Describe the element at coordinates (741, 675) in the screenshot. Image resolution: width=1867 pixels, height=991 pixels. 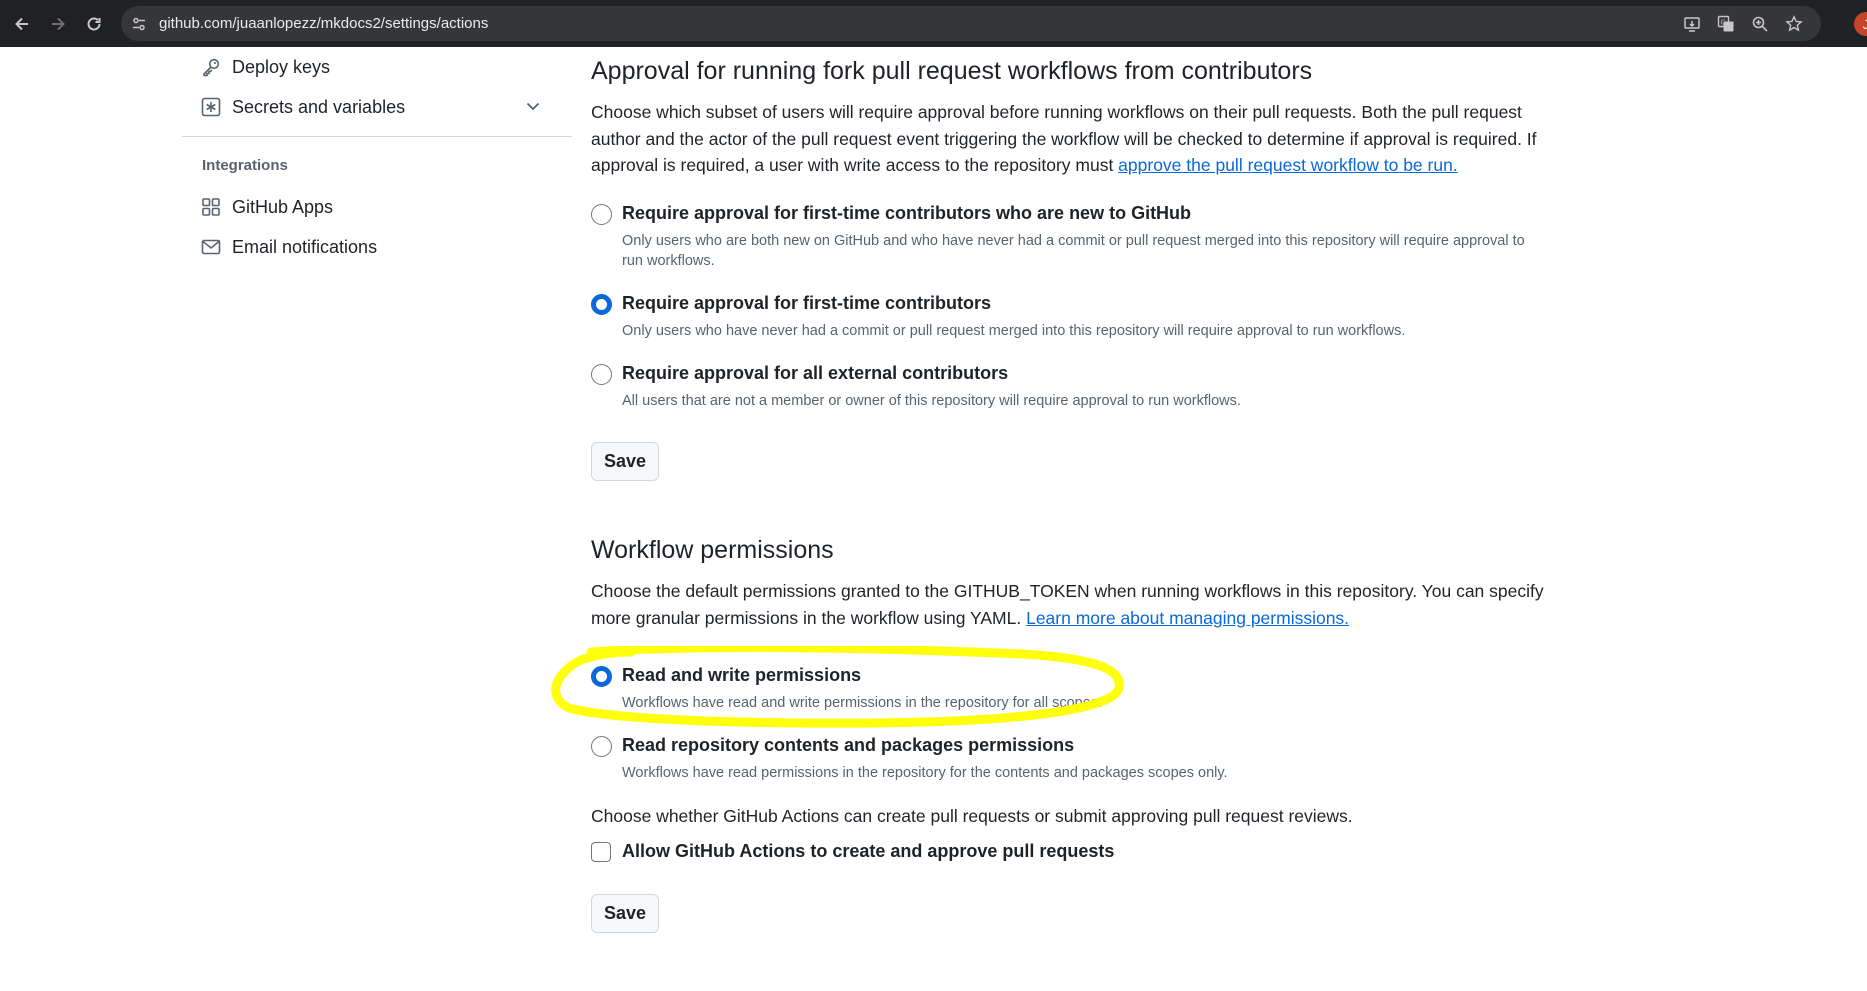
I see `option-label: Read and write permissions` at that location.